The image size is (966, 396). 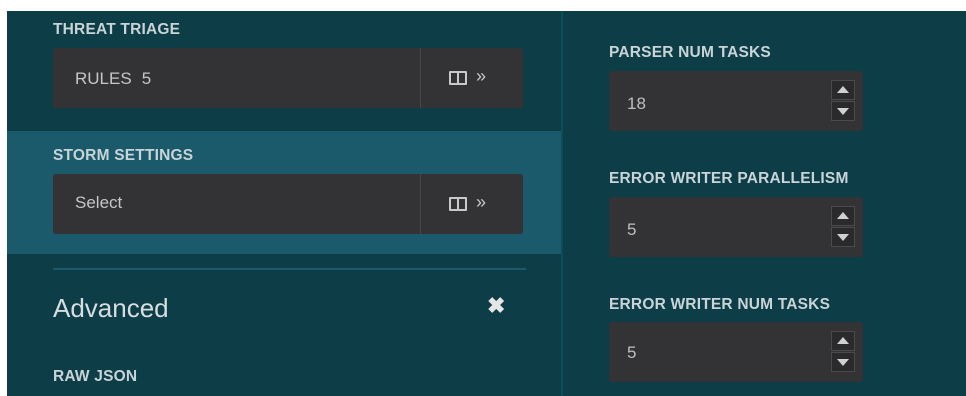 I want to click on error-writer-parallelism-input: 5, so click(x=736, y=227).